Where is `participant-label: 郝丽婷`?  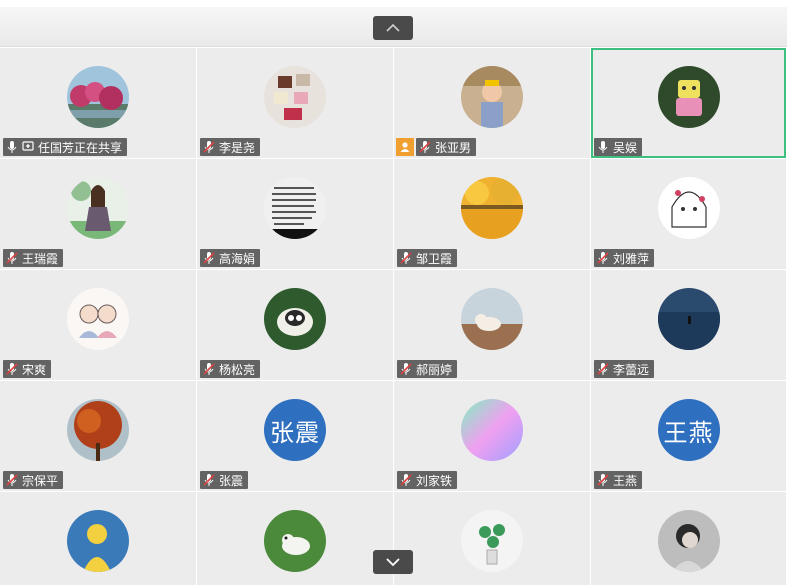
participant-label: 郝丽婷 is located at coordinates (427, 369).